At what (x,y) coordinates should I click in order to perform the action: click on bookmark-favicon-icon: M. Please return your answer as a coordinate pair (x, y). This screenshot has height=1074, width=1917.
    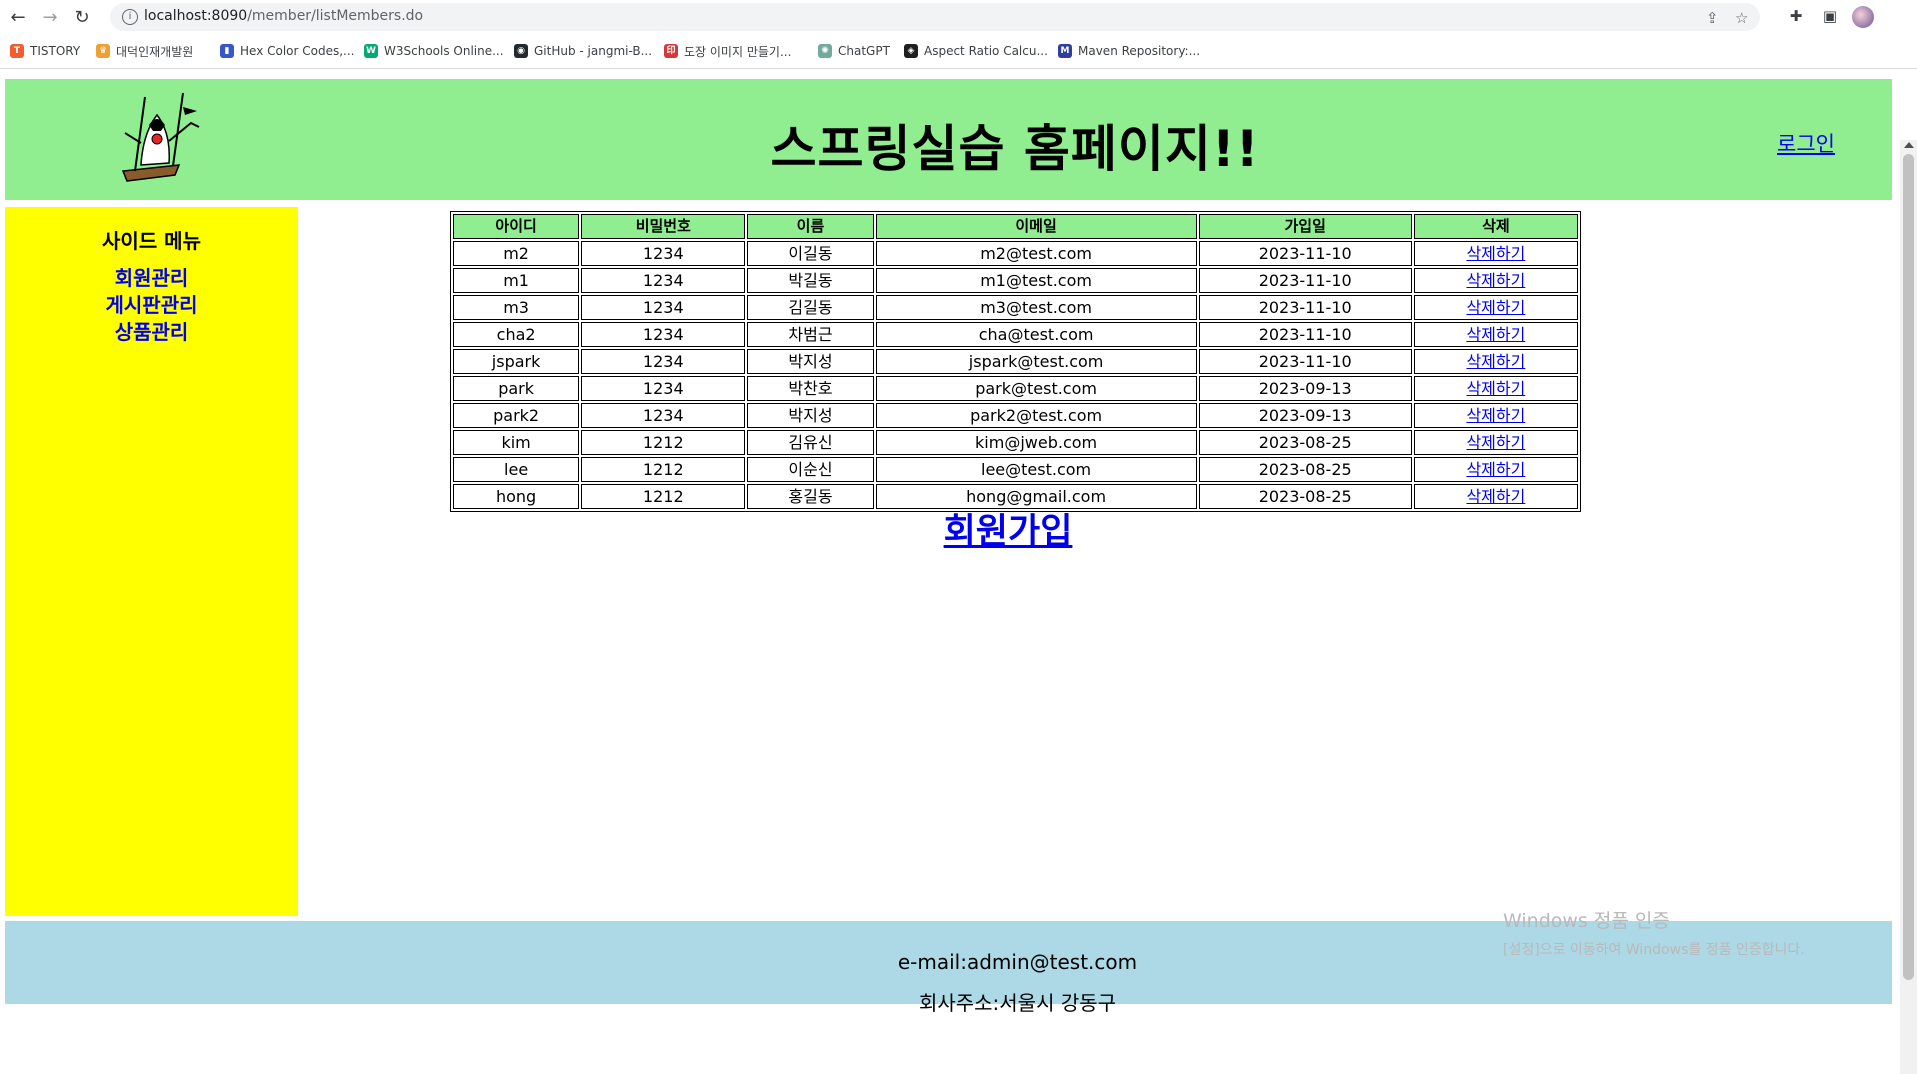
    Looking at the image, I should click on (1065, 51).